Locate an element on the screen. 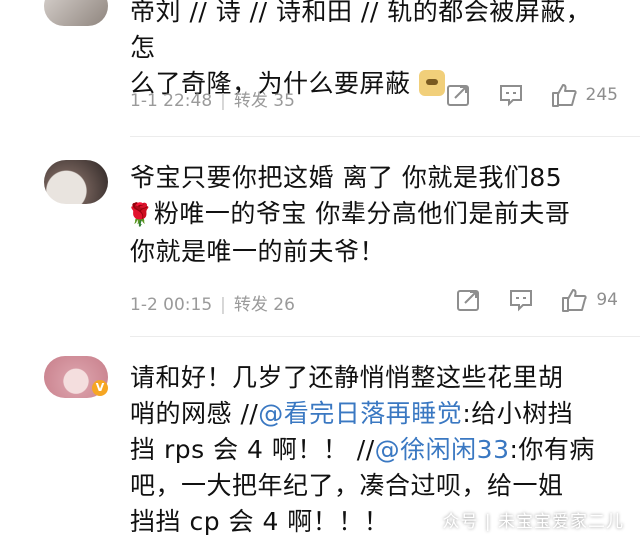 The image size is (640, 544). comment-line: 你就是唯一的前夫爷！ is located at coordinates (258, 251).